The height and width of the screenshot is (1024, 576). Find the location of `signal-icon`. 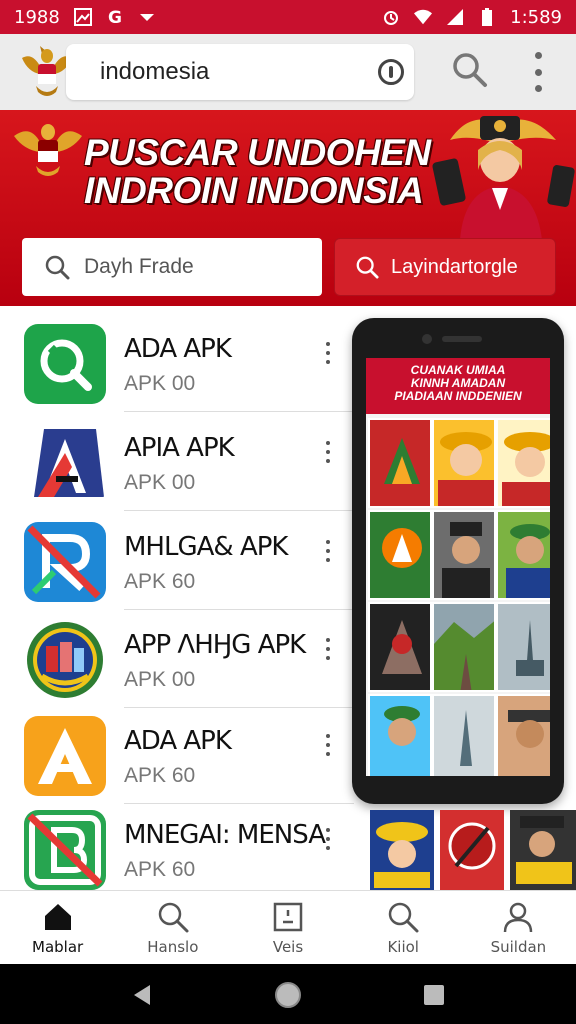

signal-icon is located at coordinates (455, 17).